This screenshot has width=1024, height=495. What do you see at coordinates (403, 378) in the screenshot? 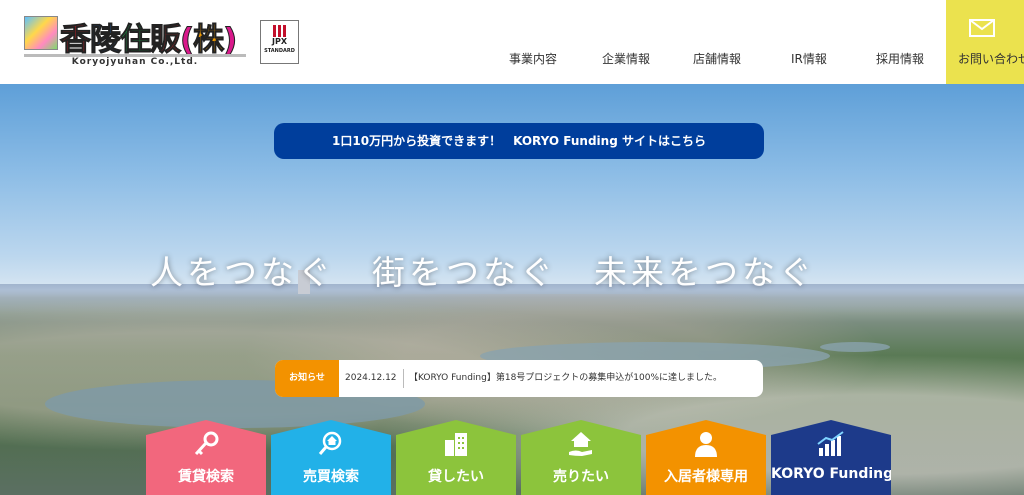
I see `news-divider` at bounding box center [403, 378].